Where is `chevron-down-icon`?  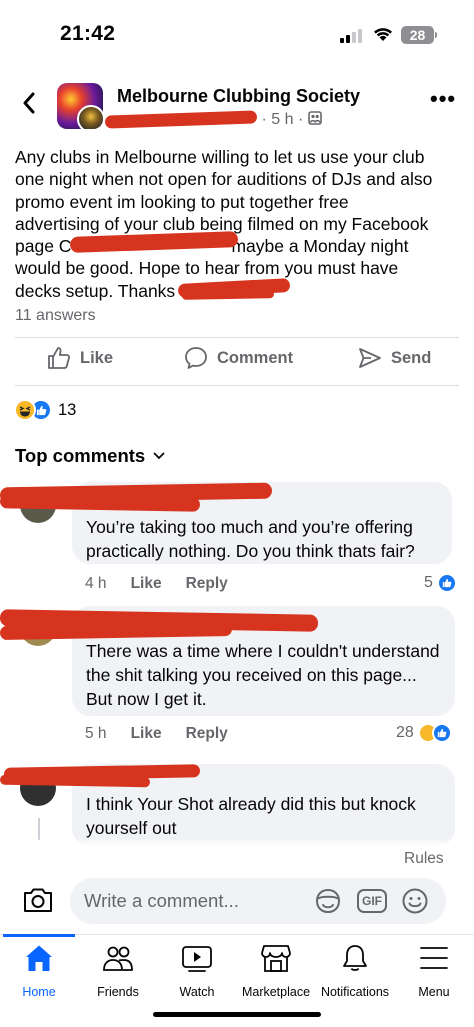 chevron-down-icon is located at coordinates (159, 456).